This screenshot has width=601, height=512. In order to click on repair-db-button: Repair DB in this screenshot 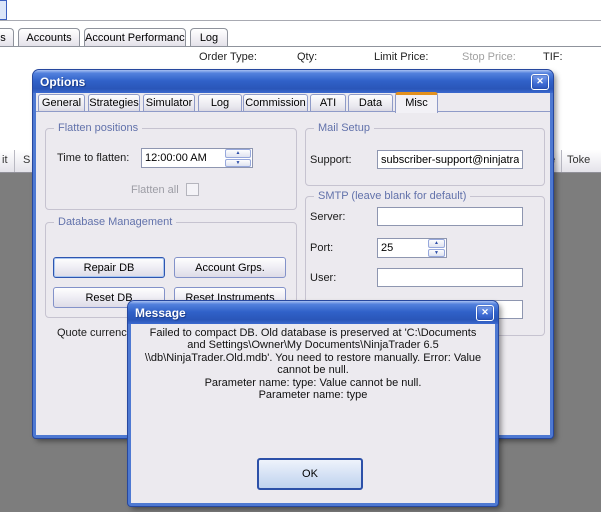, I will do `click(109, 267)`.